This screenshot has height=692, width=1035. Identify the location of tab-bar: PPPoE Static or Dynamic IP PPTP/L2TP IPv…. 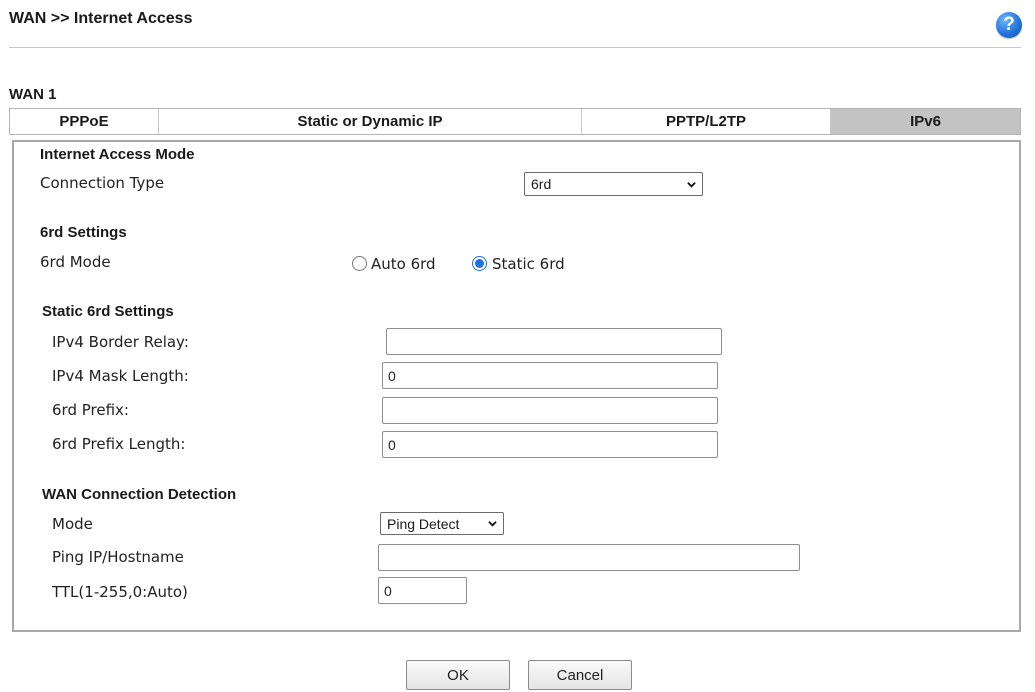
(515, 121).